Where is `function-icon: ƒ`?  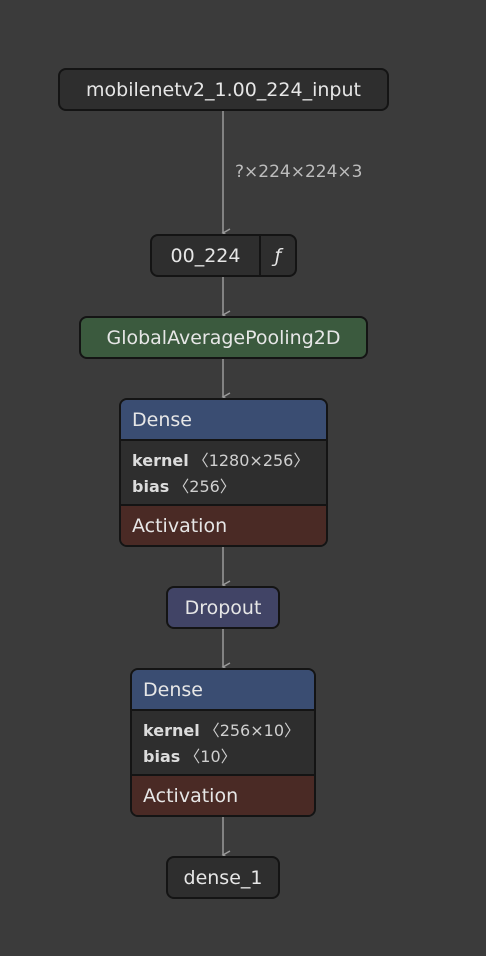
function-icon: ƒ is located at coordinates (277, 255).